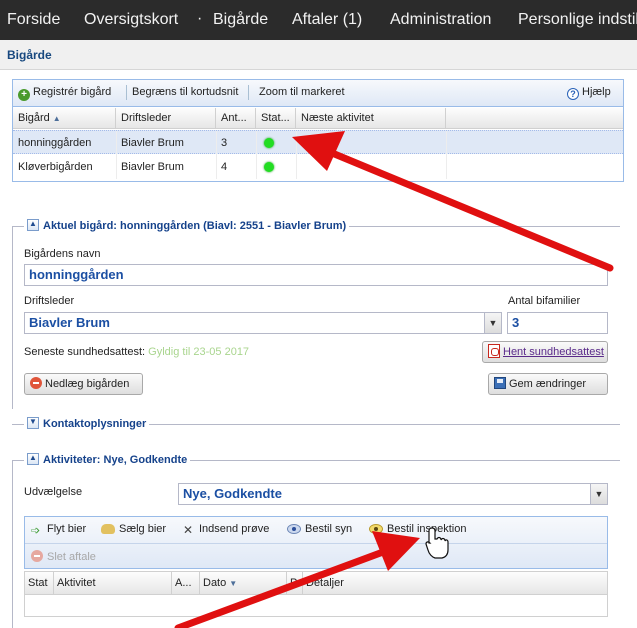 The height and width of the screenshot is (628, 637). Describe the element at coordinates (185, 92) in the screenshot. I see `limit-to-map-button: Begræns til kortudsnit` at that location.